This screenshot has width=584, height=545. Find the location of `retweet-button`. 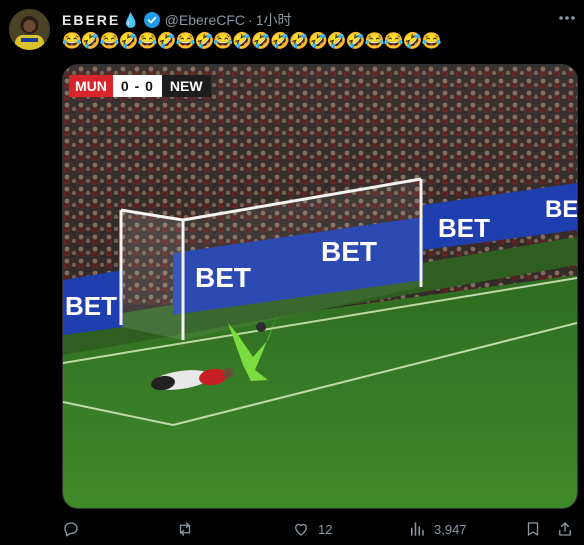

retweet-button is located at coordinates (189, 529).